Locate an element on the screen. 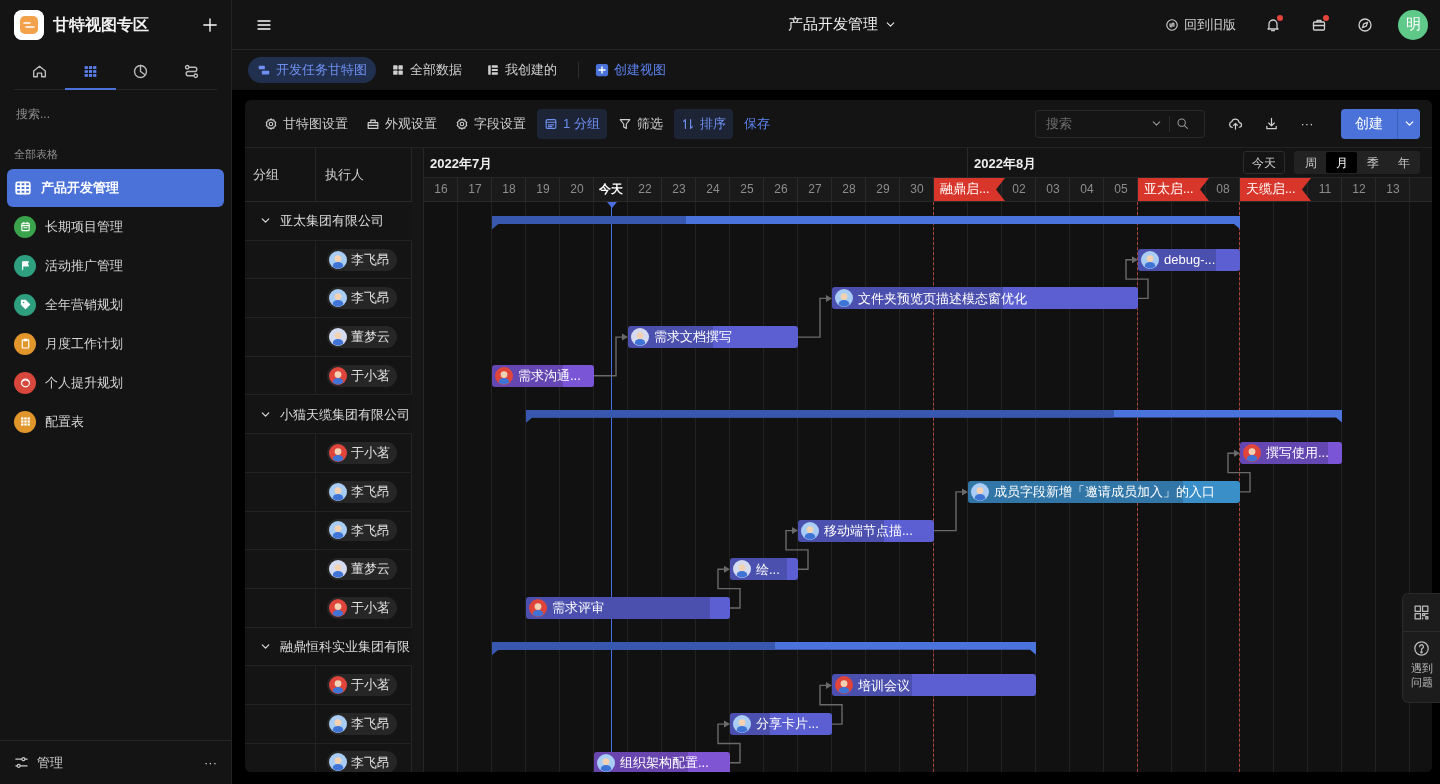  day-label: 28 is located at coordinates (849, 189).